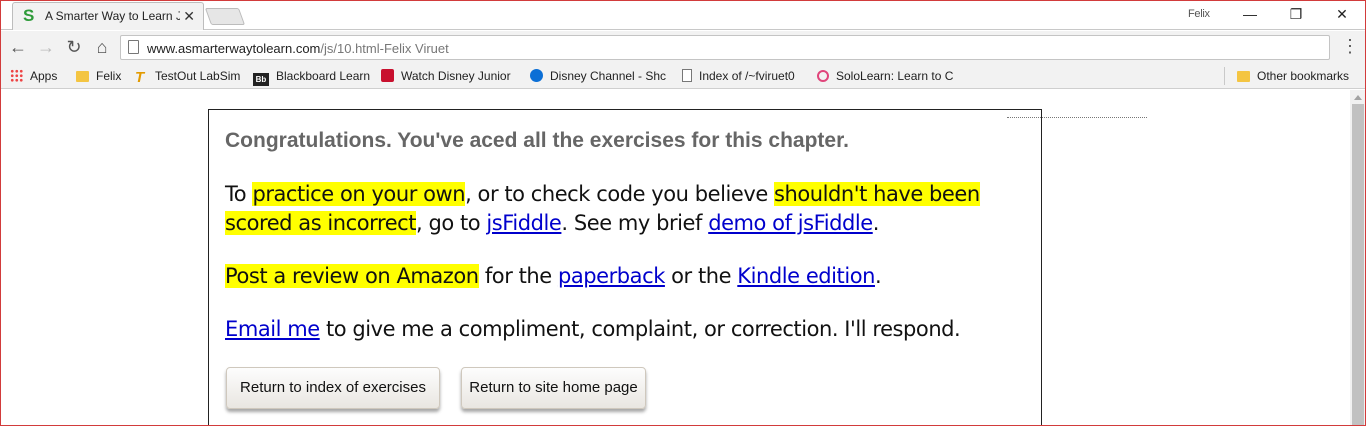  What do you see at coordinates (198, 76) in the screenshot?
I see `bookmark-label: TestOut LabSim` at bounding box center [198, 76].